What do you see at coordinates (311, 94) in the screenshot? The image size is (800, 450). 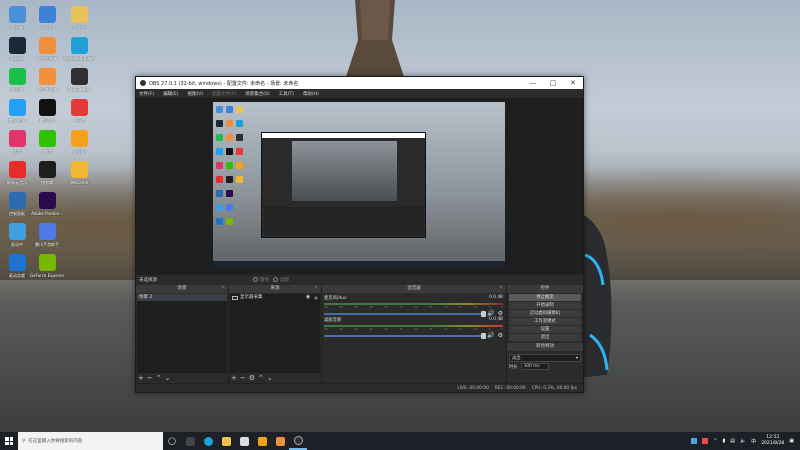 I see `menu-help: 帮助(H)` at bounding box center [311, 94].